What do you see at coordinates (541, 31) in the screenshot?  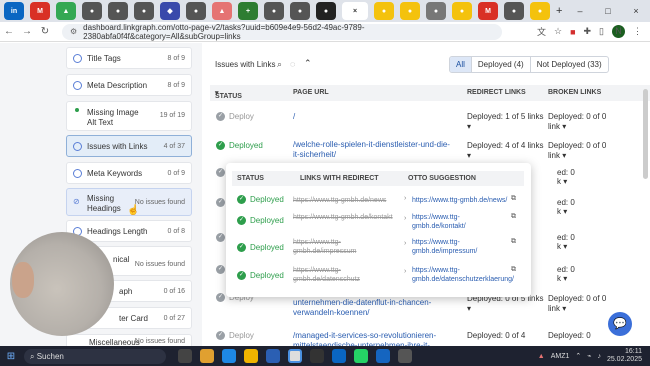 I see `translate-icon: 文` at bounding box center [541, 31].